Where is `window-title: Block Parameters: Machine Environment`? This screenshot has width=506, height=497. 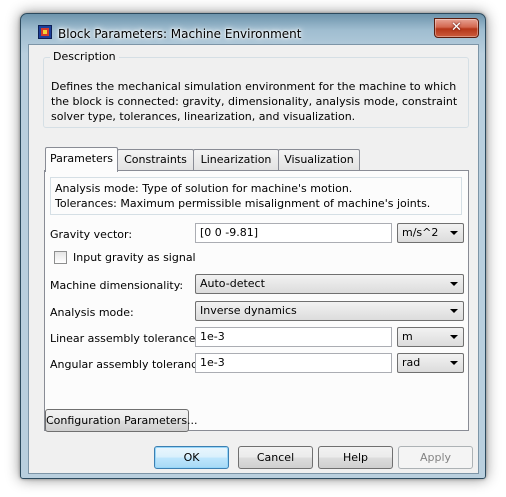
window-title: Block Parameters: Machine Environment is located at coordinates (180, 34).